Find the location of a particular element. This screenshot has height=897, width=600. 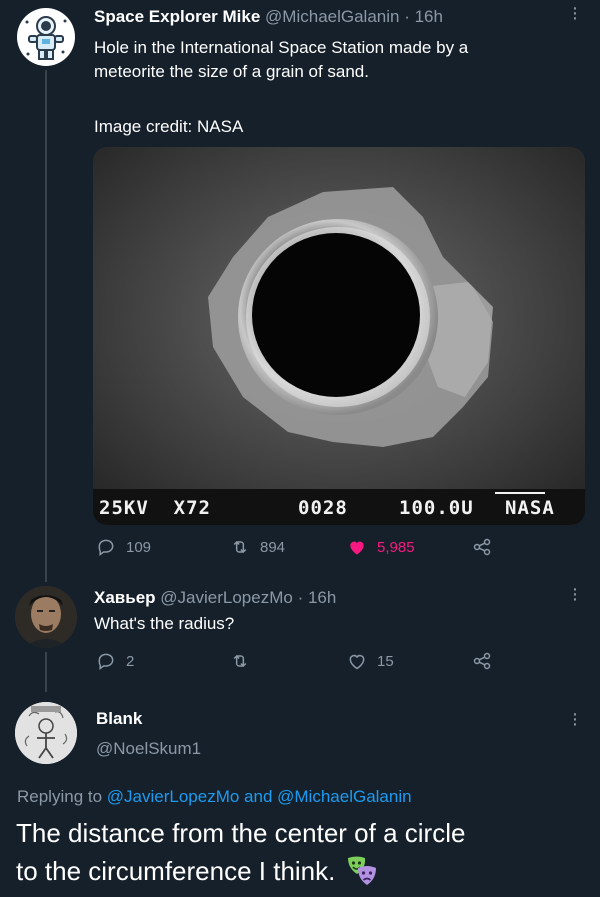

reply-button: 2 is located at coordinates (115, 661).